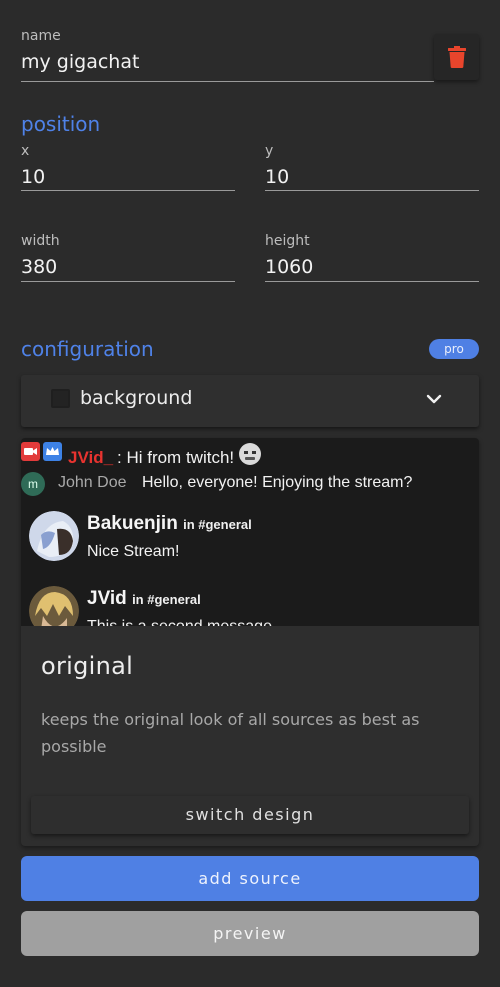 Image resolution: width=500 pixels, height=987 pixels. What do you see at coordinates (454, 349) in the screenshot?
I see `pro-badge: pro` at bounding box center [454, 349].